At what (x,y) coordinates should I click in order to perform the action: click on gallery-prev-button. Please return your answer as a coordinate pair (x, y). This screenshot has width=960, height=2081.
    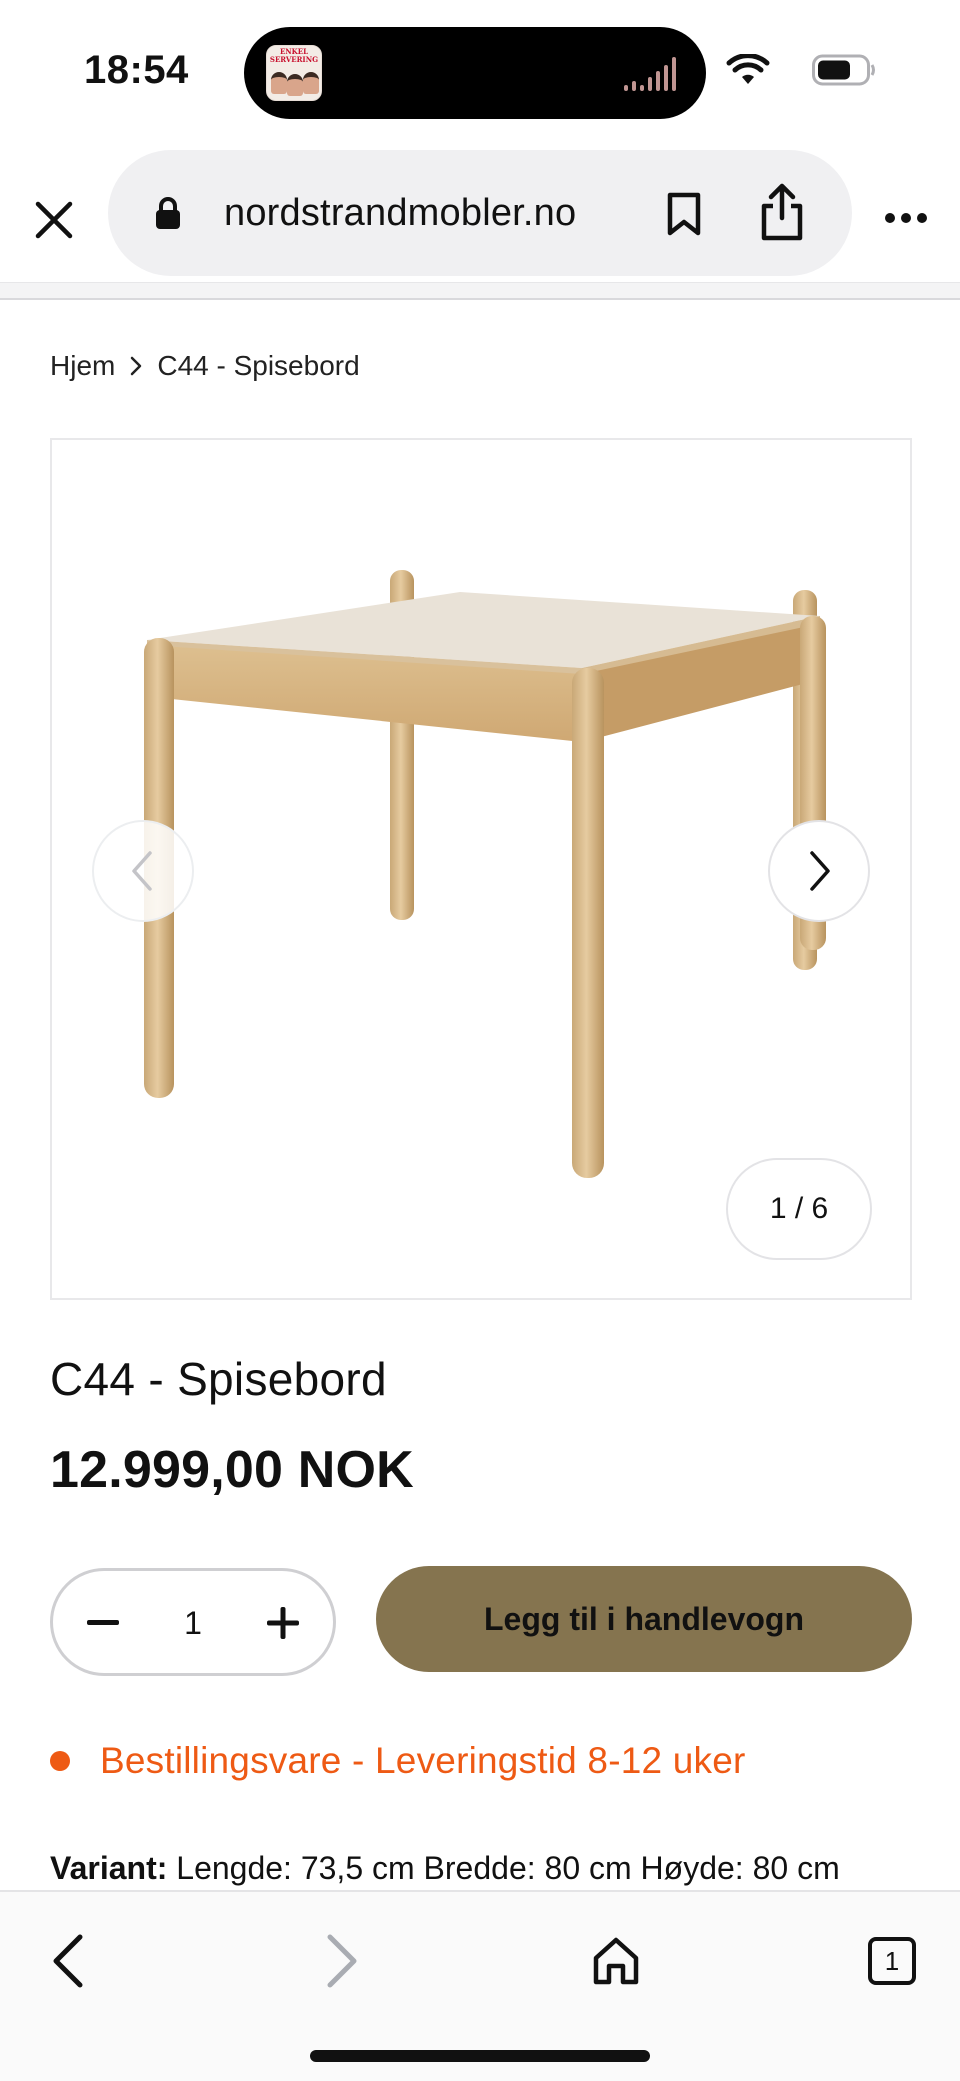
    Looking at the image, I should click on (143, 871).